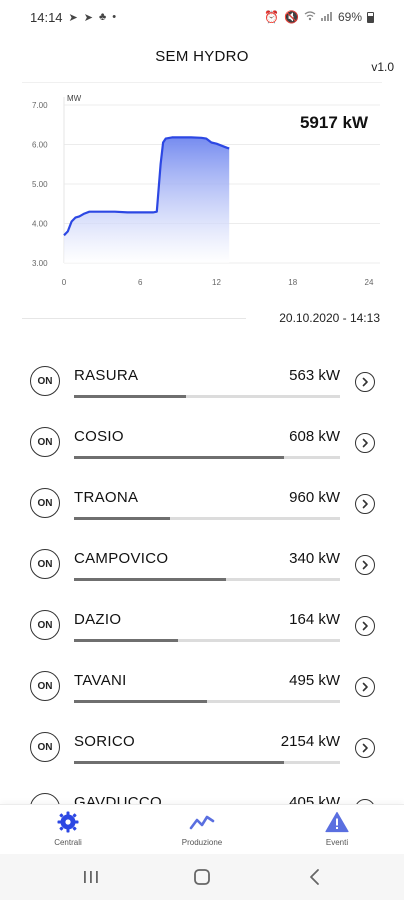 This screenshot has height=900, width=404. What do you see at coordinates (40, 184) in the screenshot?
I see `y-tick-label: 5.00` at bounding box center [40, 184].